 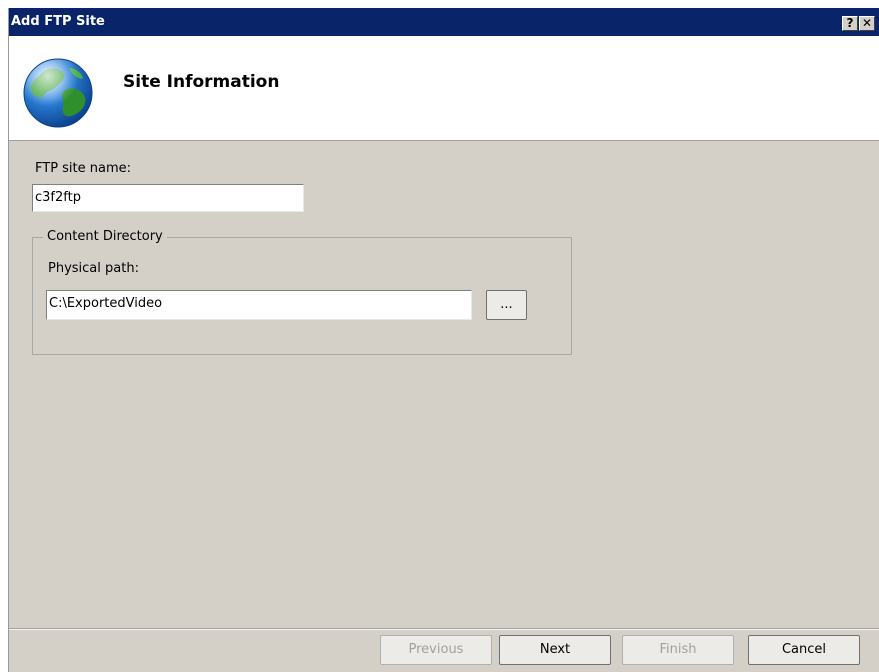 What do you see at coordinates (678, 650) in the screenshot?
I see `finish-button: Finish` at bounding box center [678, 650].